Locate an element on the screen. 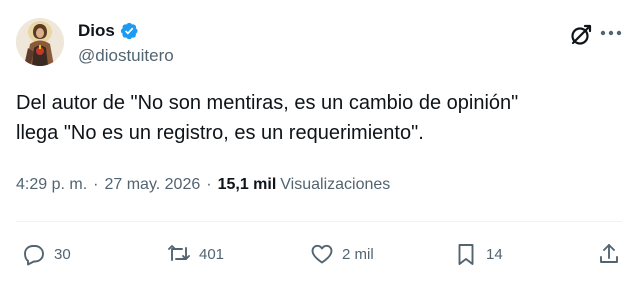 This screenshot has width=638, height=282. sacred-heart-figure-avatar is located at coordinates (40, 42).